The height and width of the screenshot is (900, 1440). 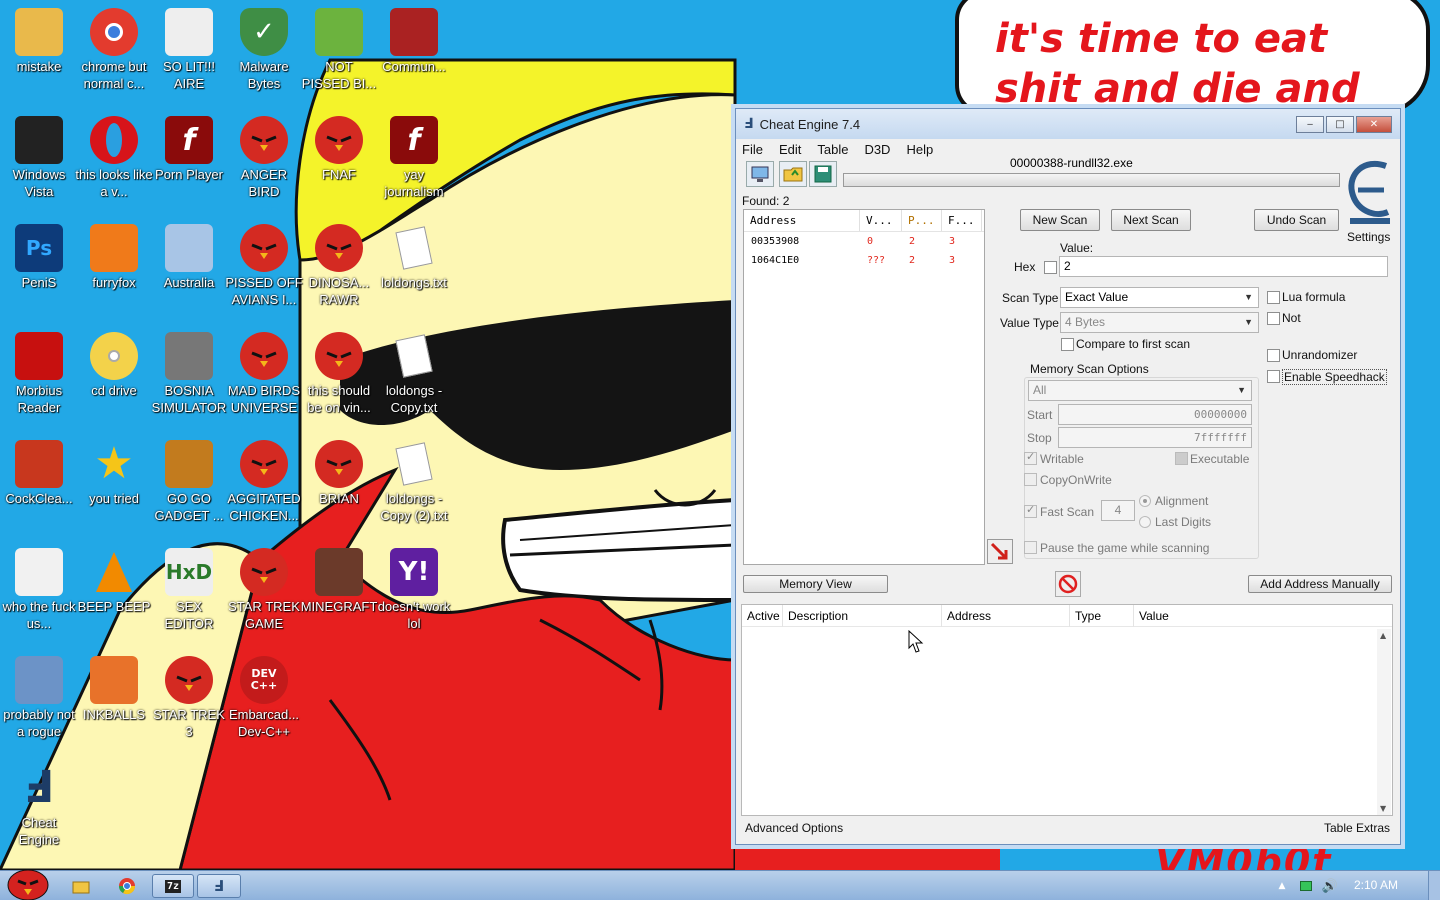 I want to click on advanced-options-link: Advanced Options, so click(x=794, y=828).